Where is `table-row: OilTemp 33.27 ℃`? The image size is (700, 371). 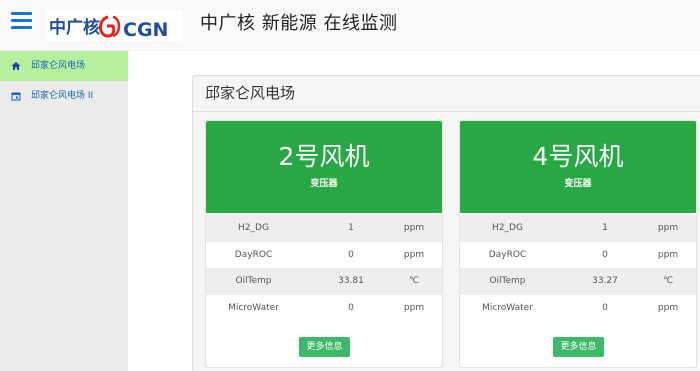 table-row: OilTemp 33.27 ℃ is located at coordinates (578, 281).